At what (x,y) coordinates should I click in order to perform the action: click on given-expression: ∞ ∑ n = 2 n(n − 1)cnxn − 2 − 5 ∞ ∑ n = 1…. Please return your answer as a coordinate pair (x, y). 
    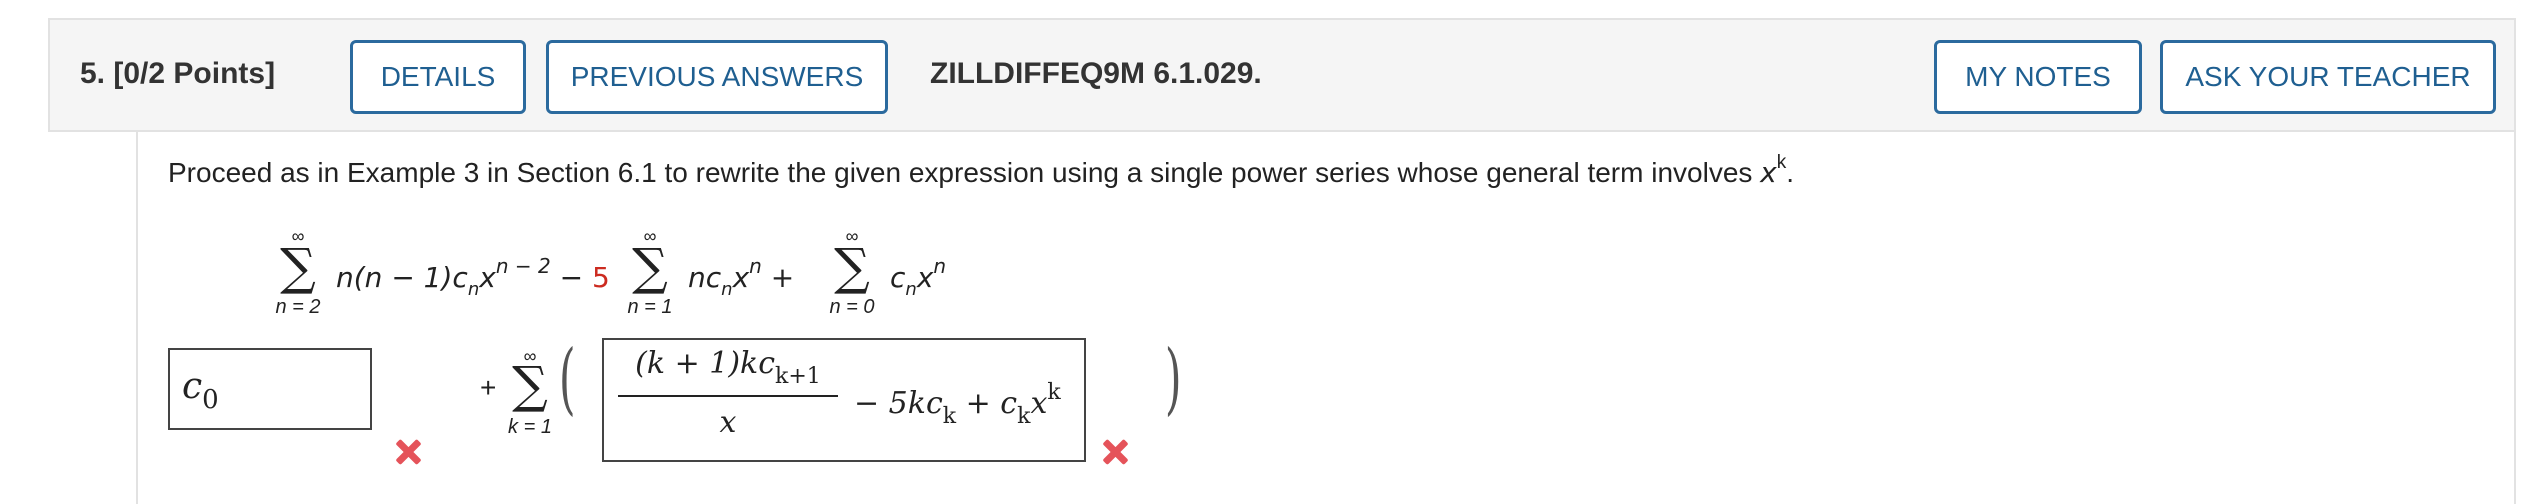
    Looking at the image, I should click on (718, 277).